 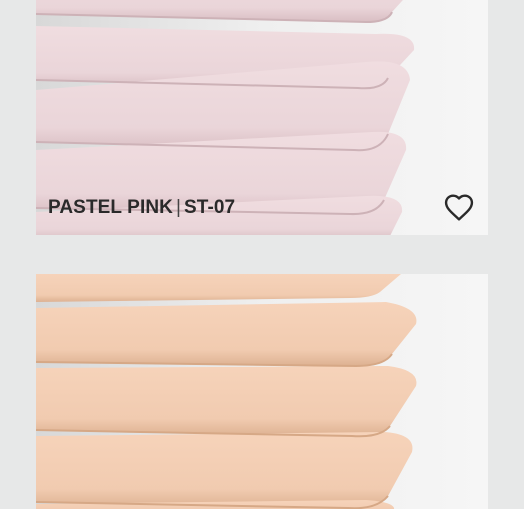 I want to click on product-caption: PASTEL PINK | ST-07, so click(x=141, y=208).